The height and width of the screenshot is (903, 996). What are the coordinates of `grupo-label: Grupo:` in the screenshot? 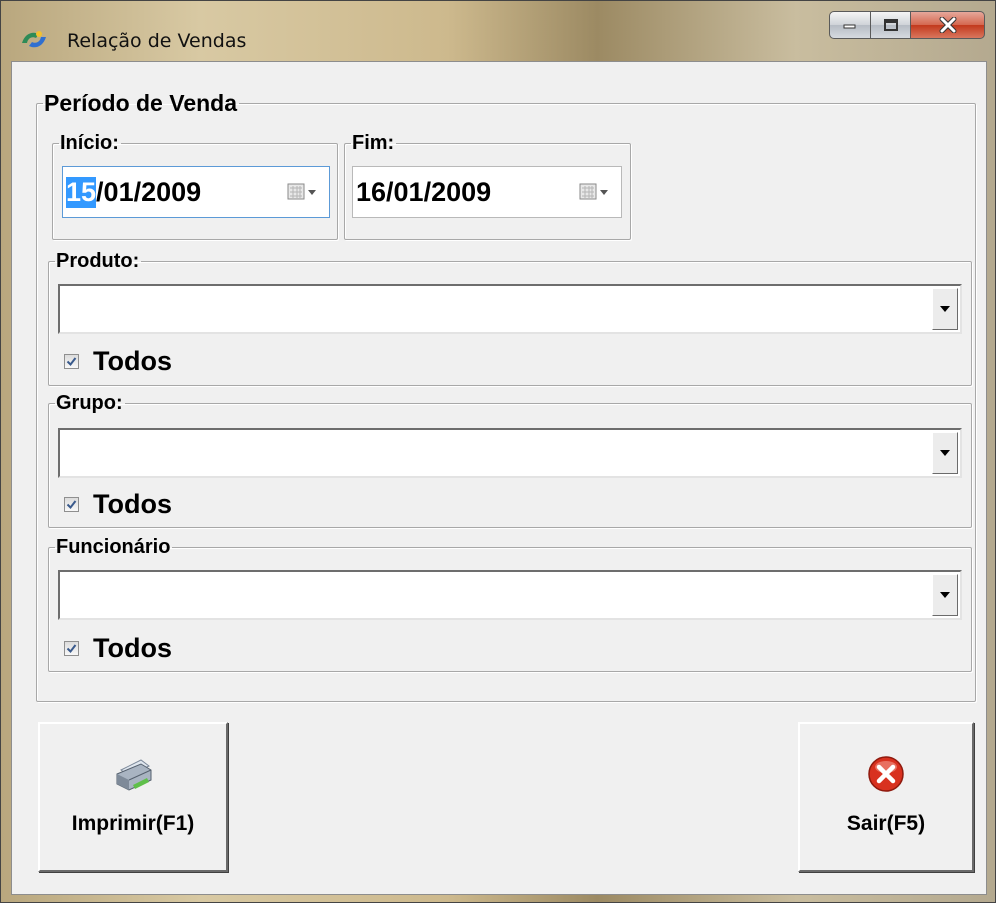 It's located at (89, 403).